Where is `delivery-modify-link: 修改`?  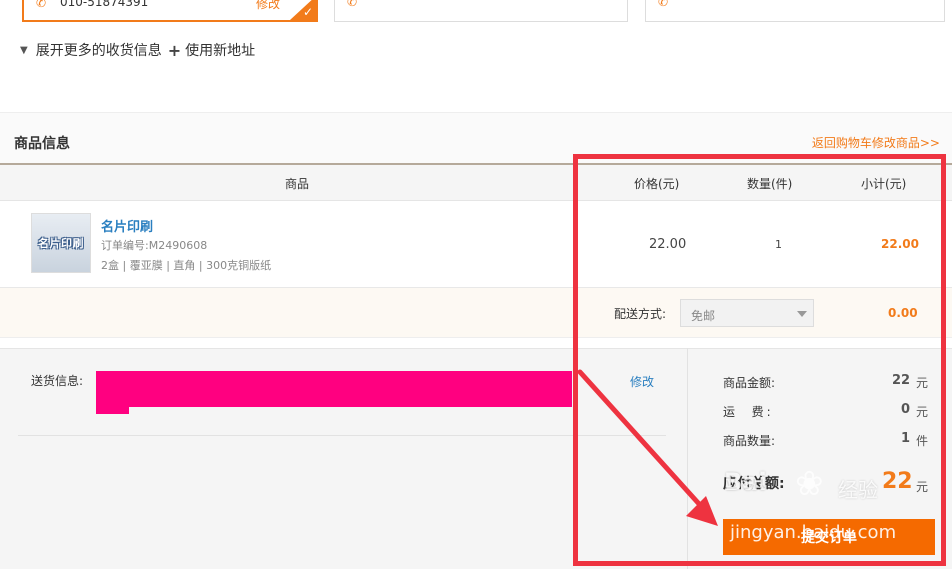
delivery-modify-link: 修改 is located at coordinates (642, 381).